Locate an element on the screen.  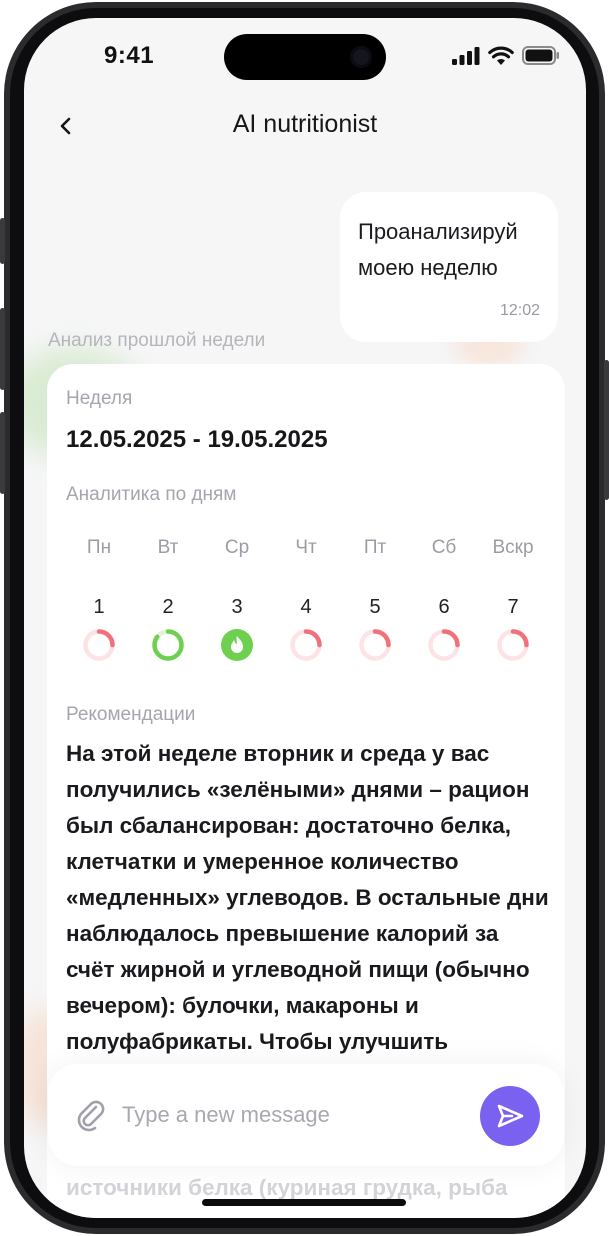
day-item-fri: Пт 5 is located at coordinates (375, 598).